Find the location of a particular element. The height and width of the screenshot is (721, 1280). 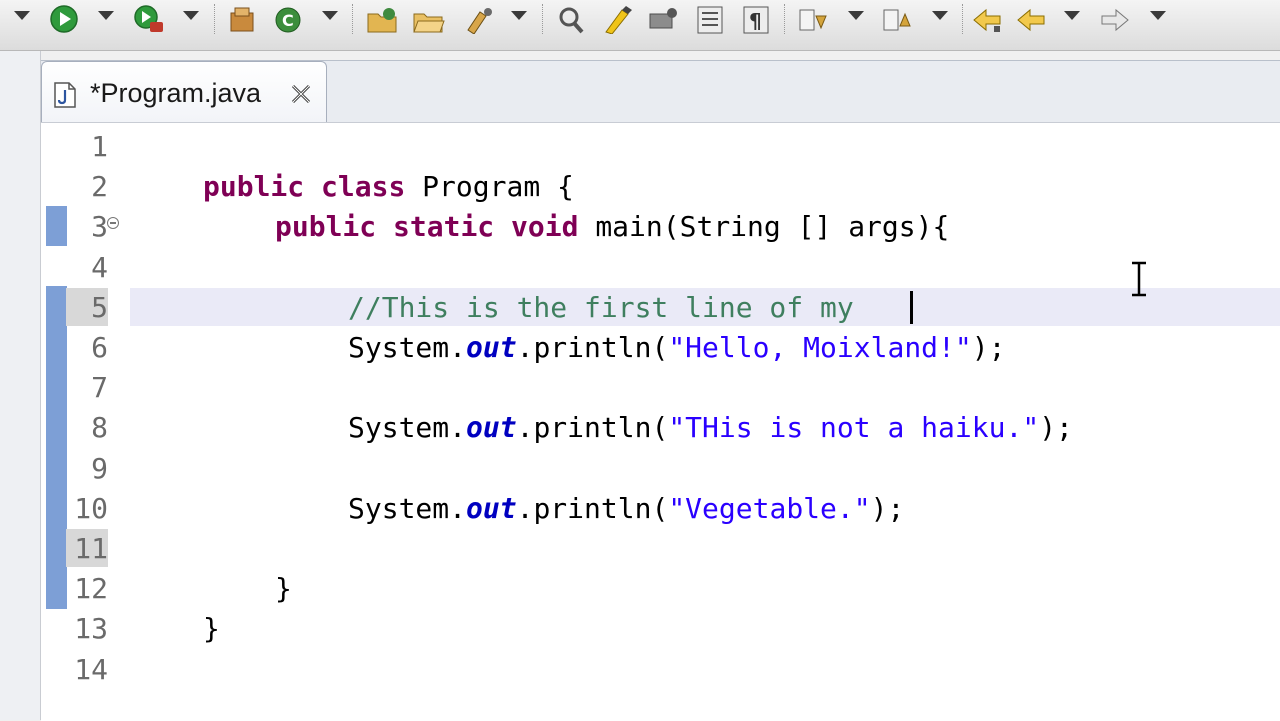

block-selection-icon: ¶ is located at coordinates (757, 19).